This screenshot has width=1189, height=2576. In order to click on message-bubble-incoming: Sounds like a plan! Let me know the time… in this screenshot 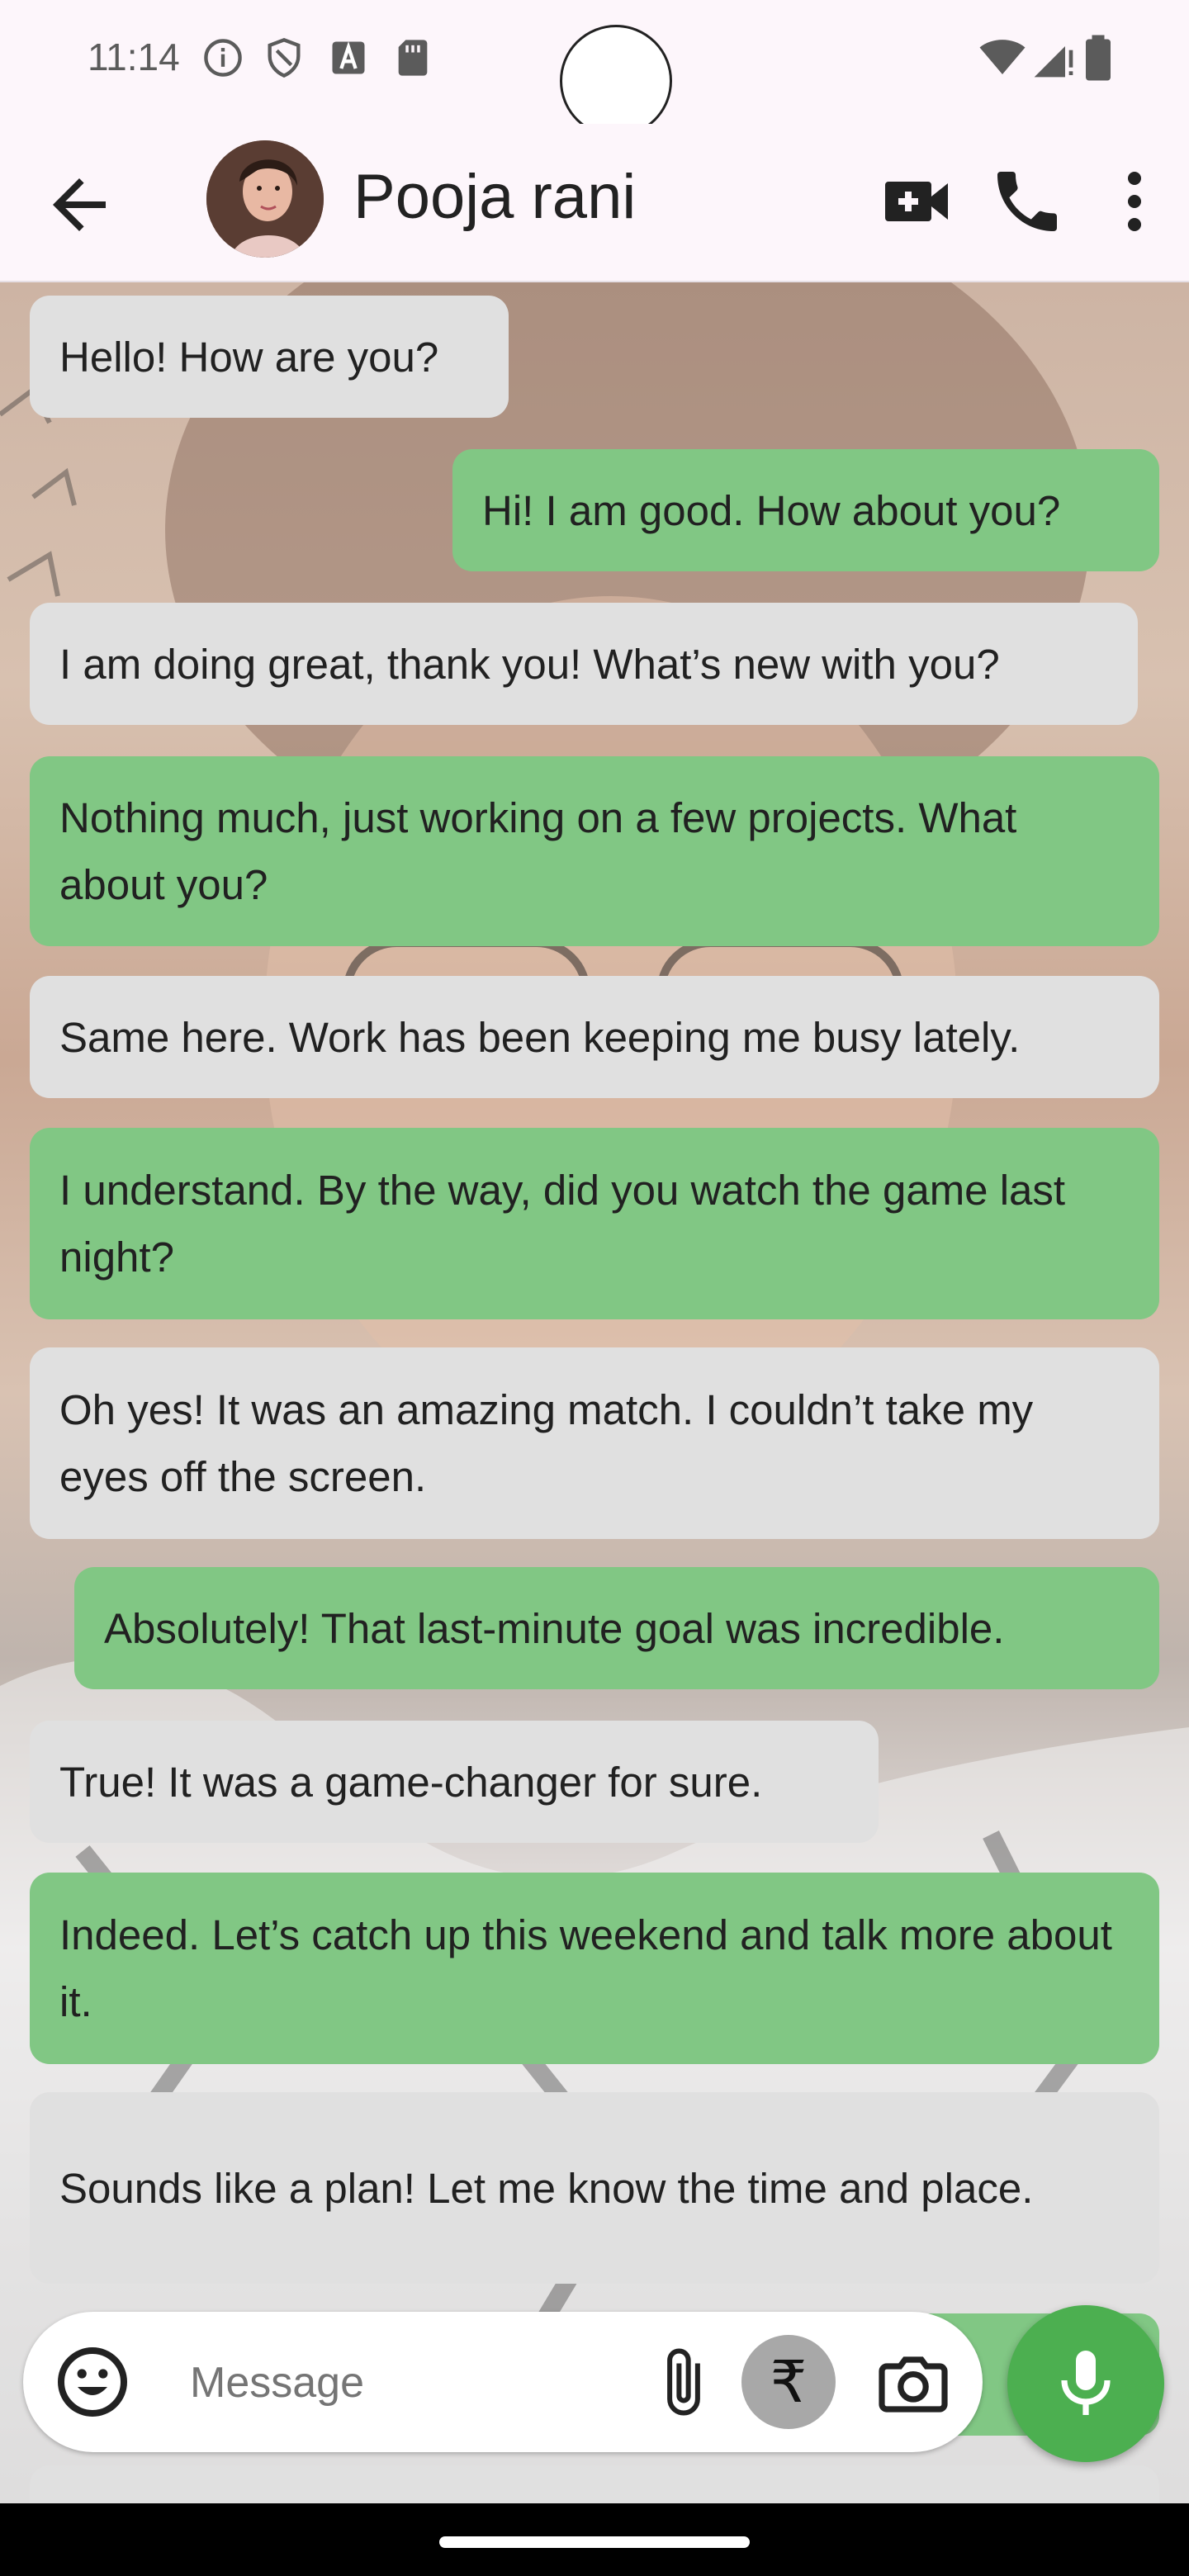, I will do `click(594, 2188)`.